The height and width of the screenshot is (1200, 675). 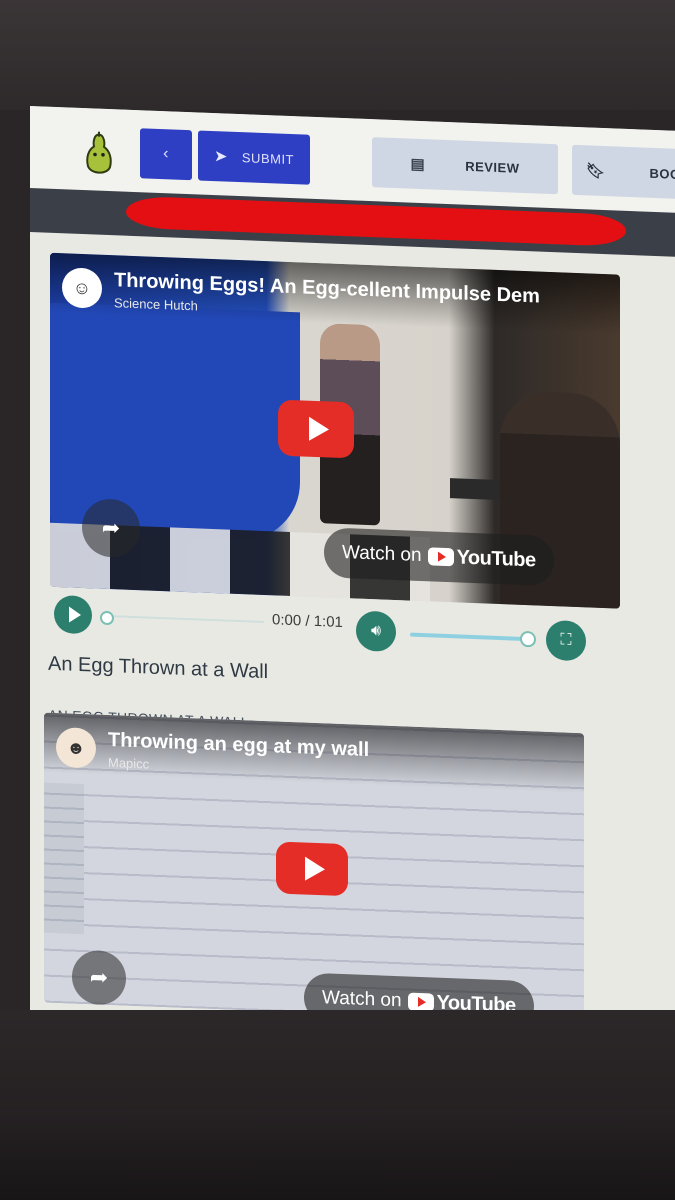 I want to click on watch-on-youtube-button: Watch on YouTube, so click(x=439, y=557).